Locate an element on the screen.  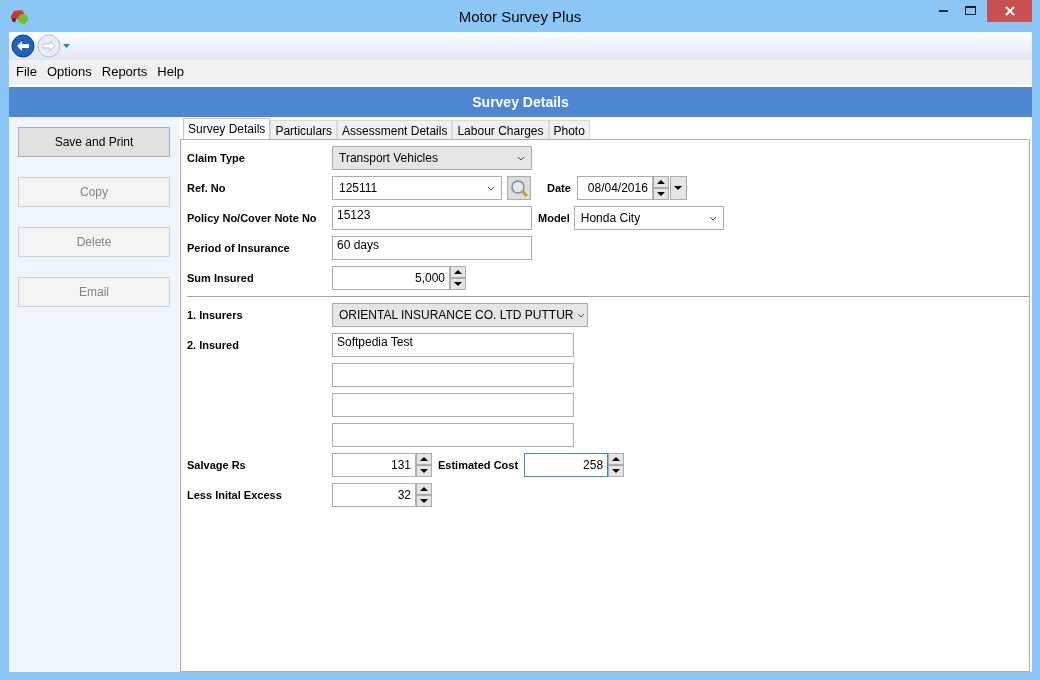
maximize-icon is located at coordinates (970, 11).